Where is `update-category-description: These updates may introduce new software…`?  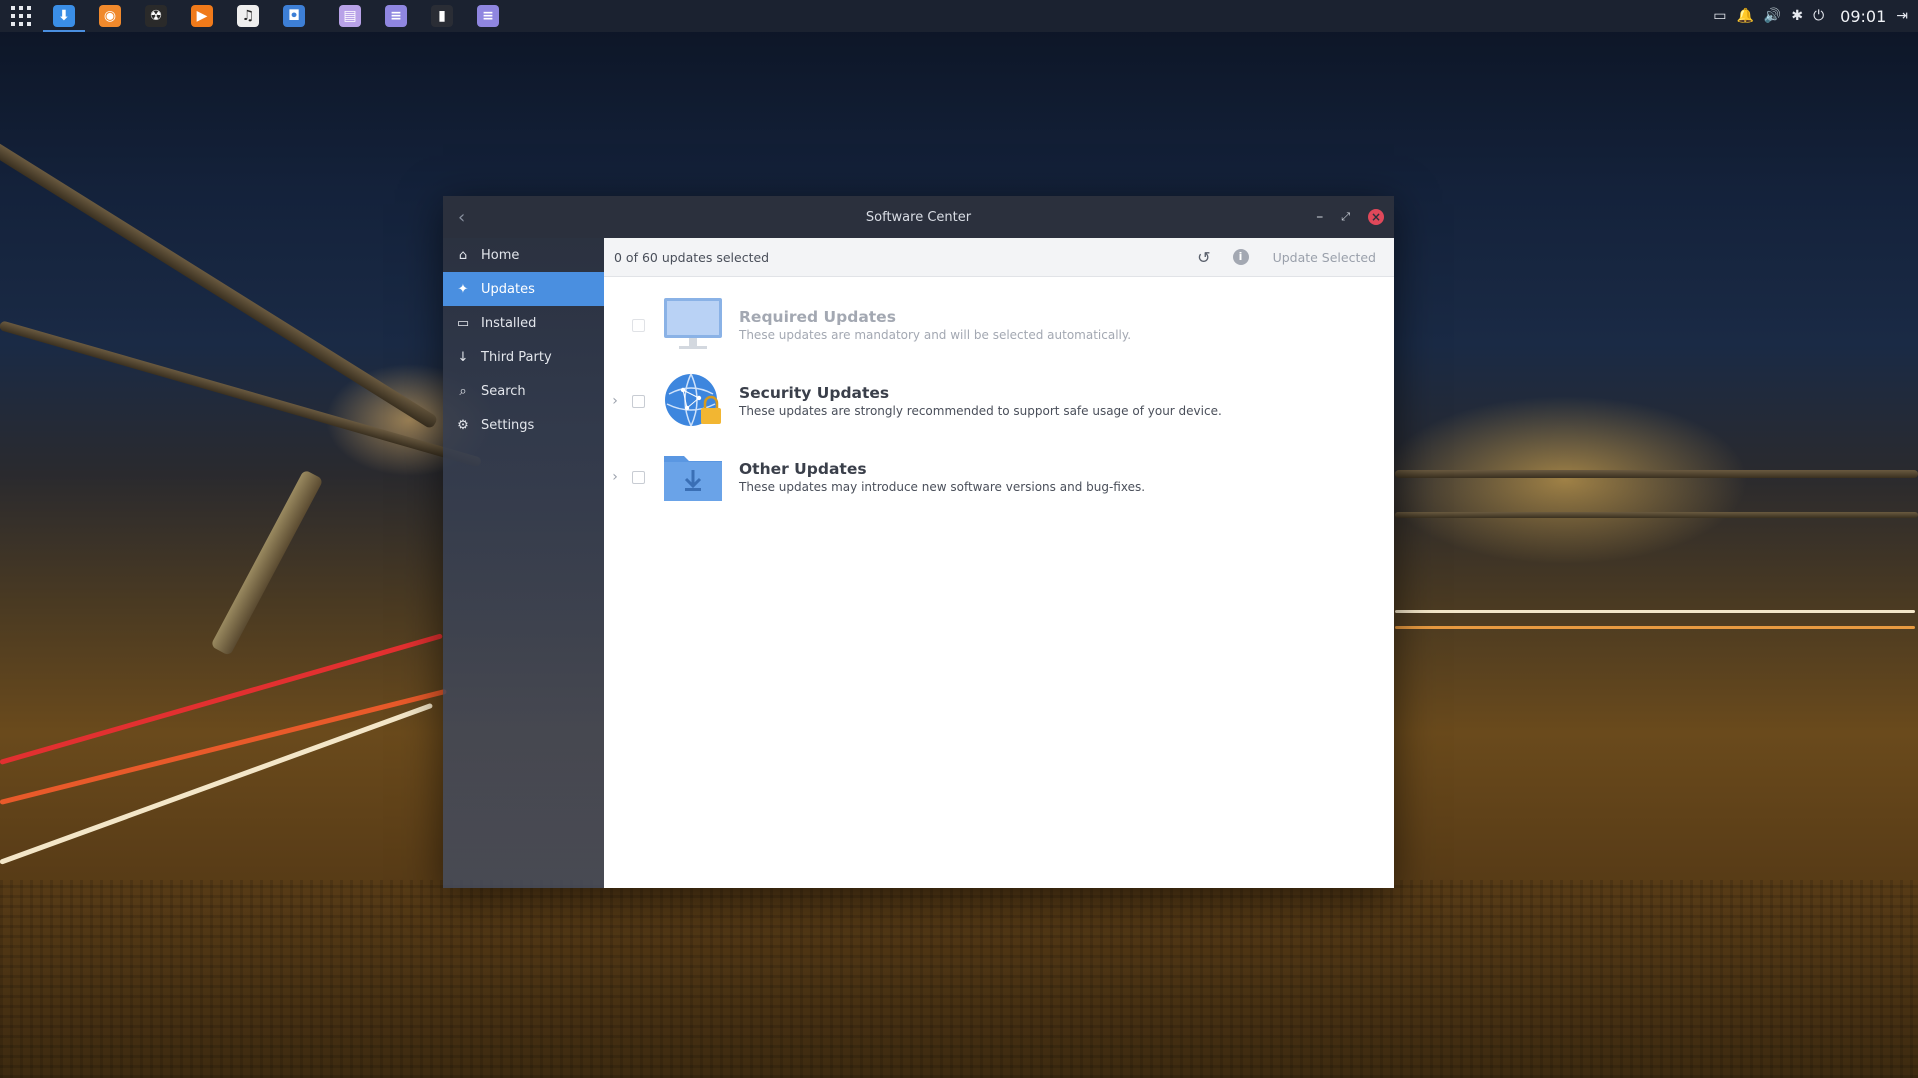
update-category-description: These updates may introduce new software… is located at coordinates (942, 487).